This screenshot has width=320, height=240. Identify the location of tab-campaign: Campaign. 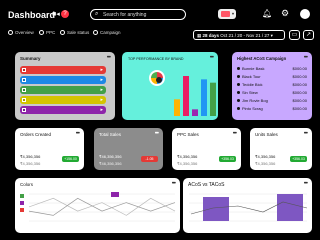
(107, 33).